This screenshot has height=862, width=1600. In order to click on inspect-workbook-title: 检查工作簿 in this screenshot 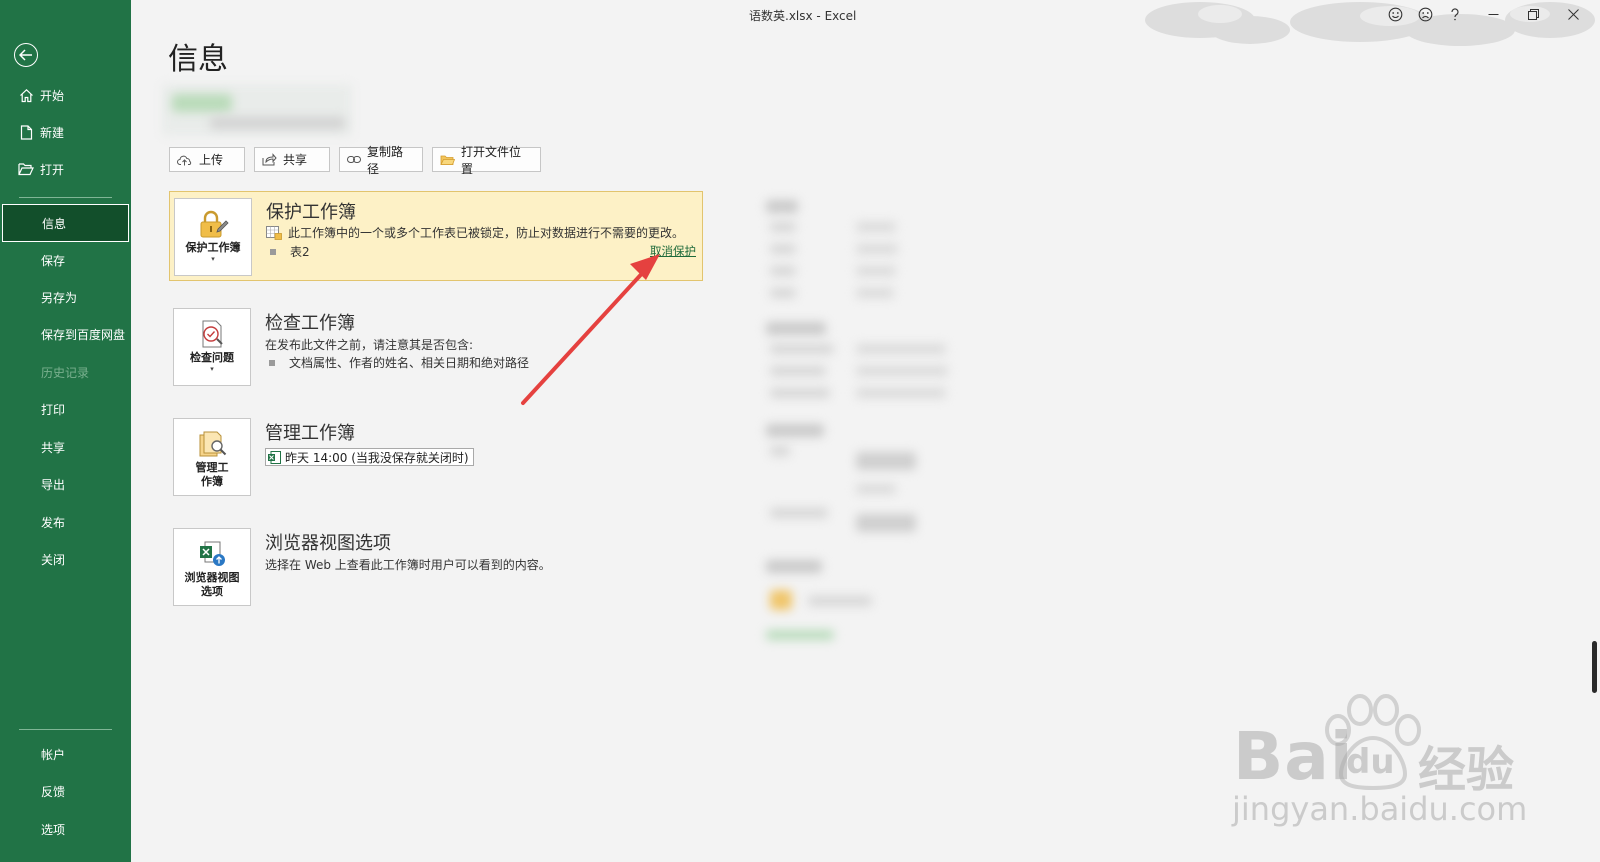, I will do `click(310, 323)`.